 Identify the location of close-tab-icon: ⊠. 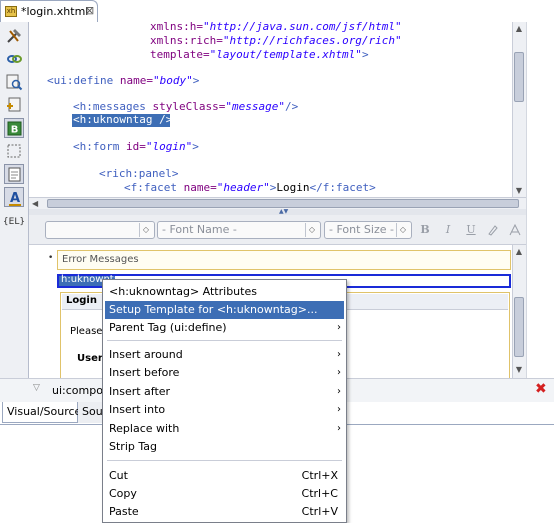
(89, 10).